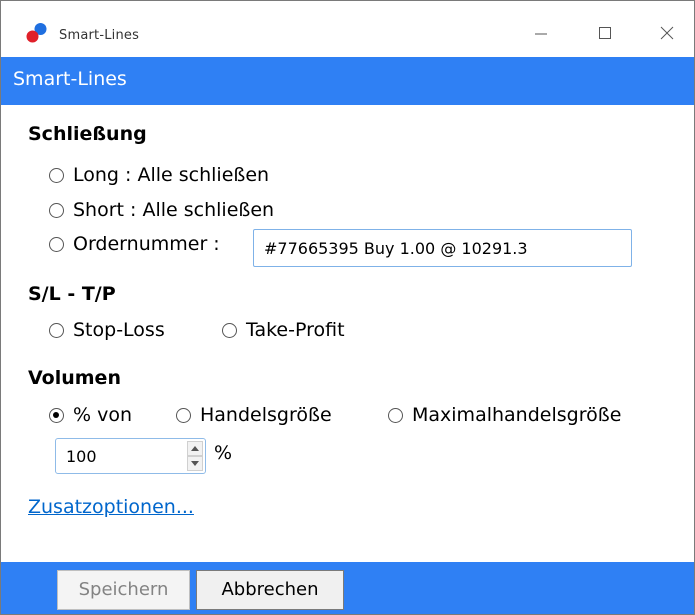 The width and height of the screenshot is (695, 615). What do you see at coordinates (146, 244) in the screenshot?
I see `radio-label: Ordernummer :` at bounding box center [146, 244].